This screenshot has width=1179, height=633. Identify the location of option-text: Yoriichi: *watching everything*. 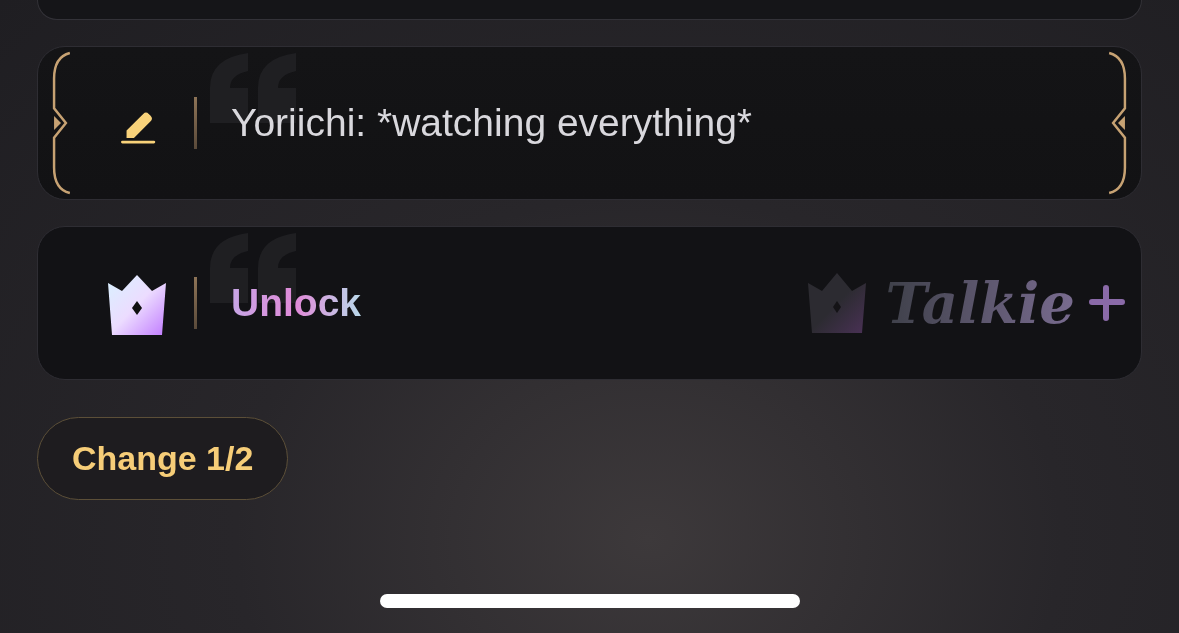
(491, 123).